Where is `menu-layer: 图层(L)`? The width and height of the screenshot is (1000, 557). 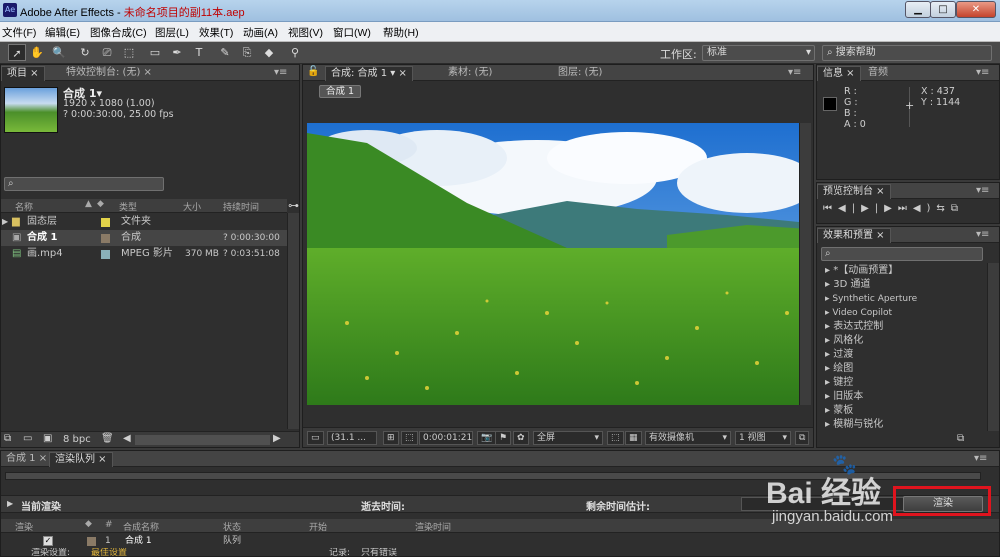
menu-layer: 图层(L) is located at coordinates (172, 32).